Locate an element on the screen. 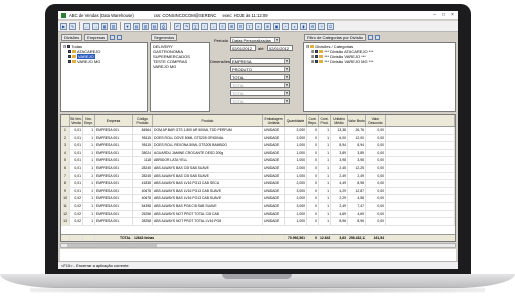 The height and width of the screenshot is (296, 515). grid-icon: ▦ is located at coordinates (104, 26).